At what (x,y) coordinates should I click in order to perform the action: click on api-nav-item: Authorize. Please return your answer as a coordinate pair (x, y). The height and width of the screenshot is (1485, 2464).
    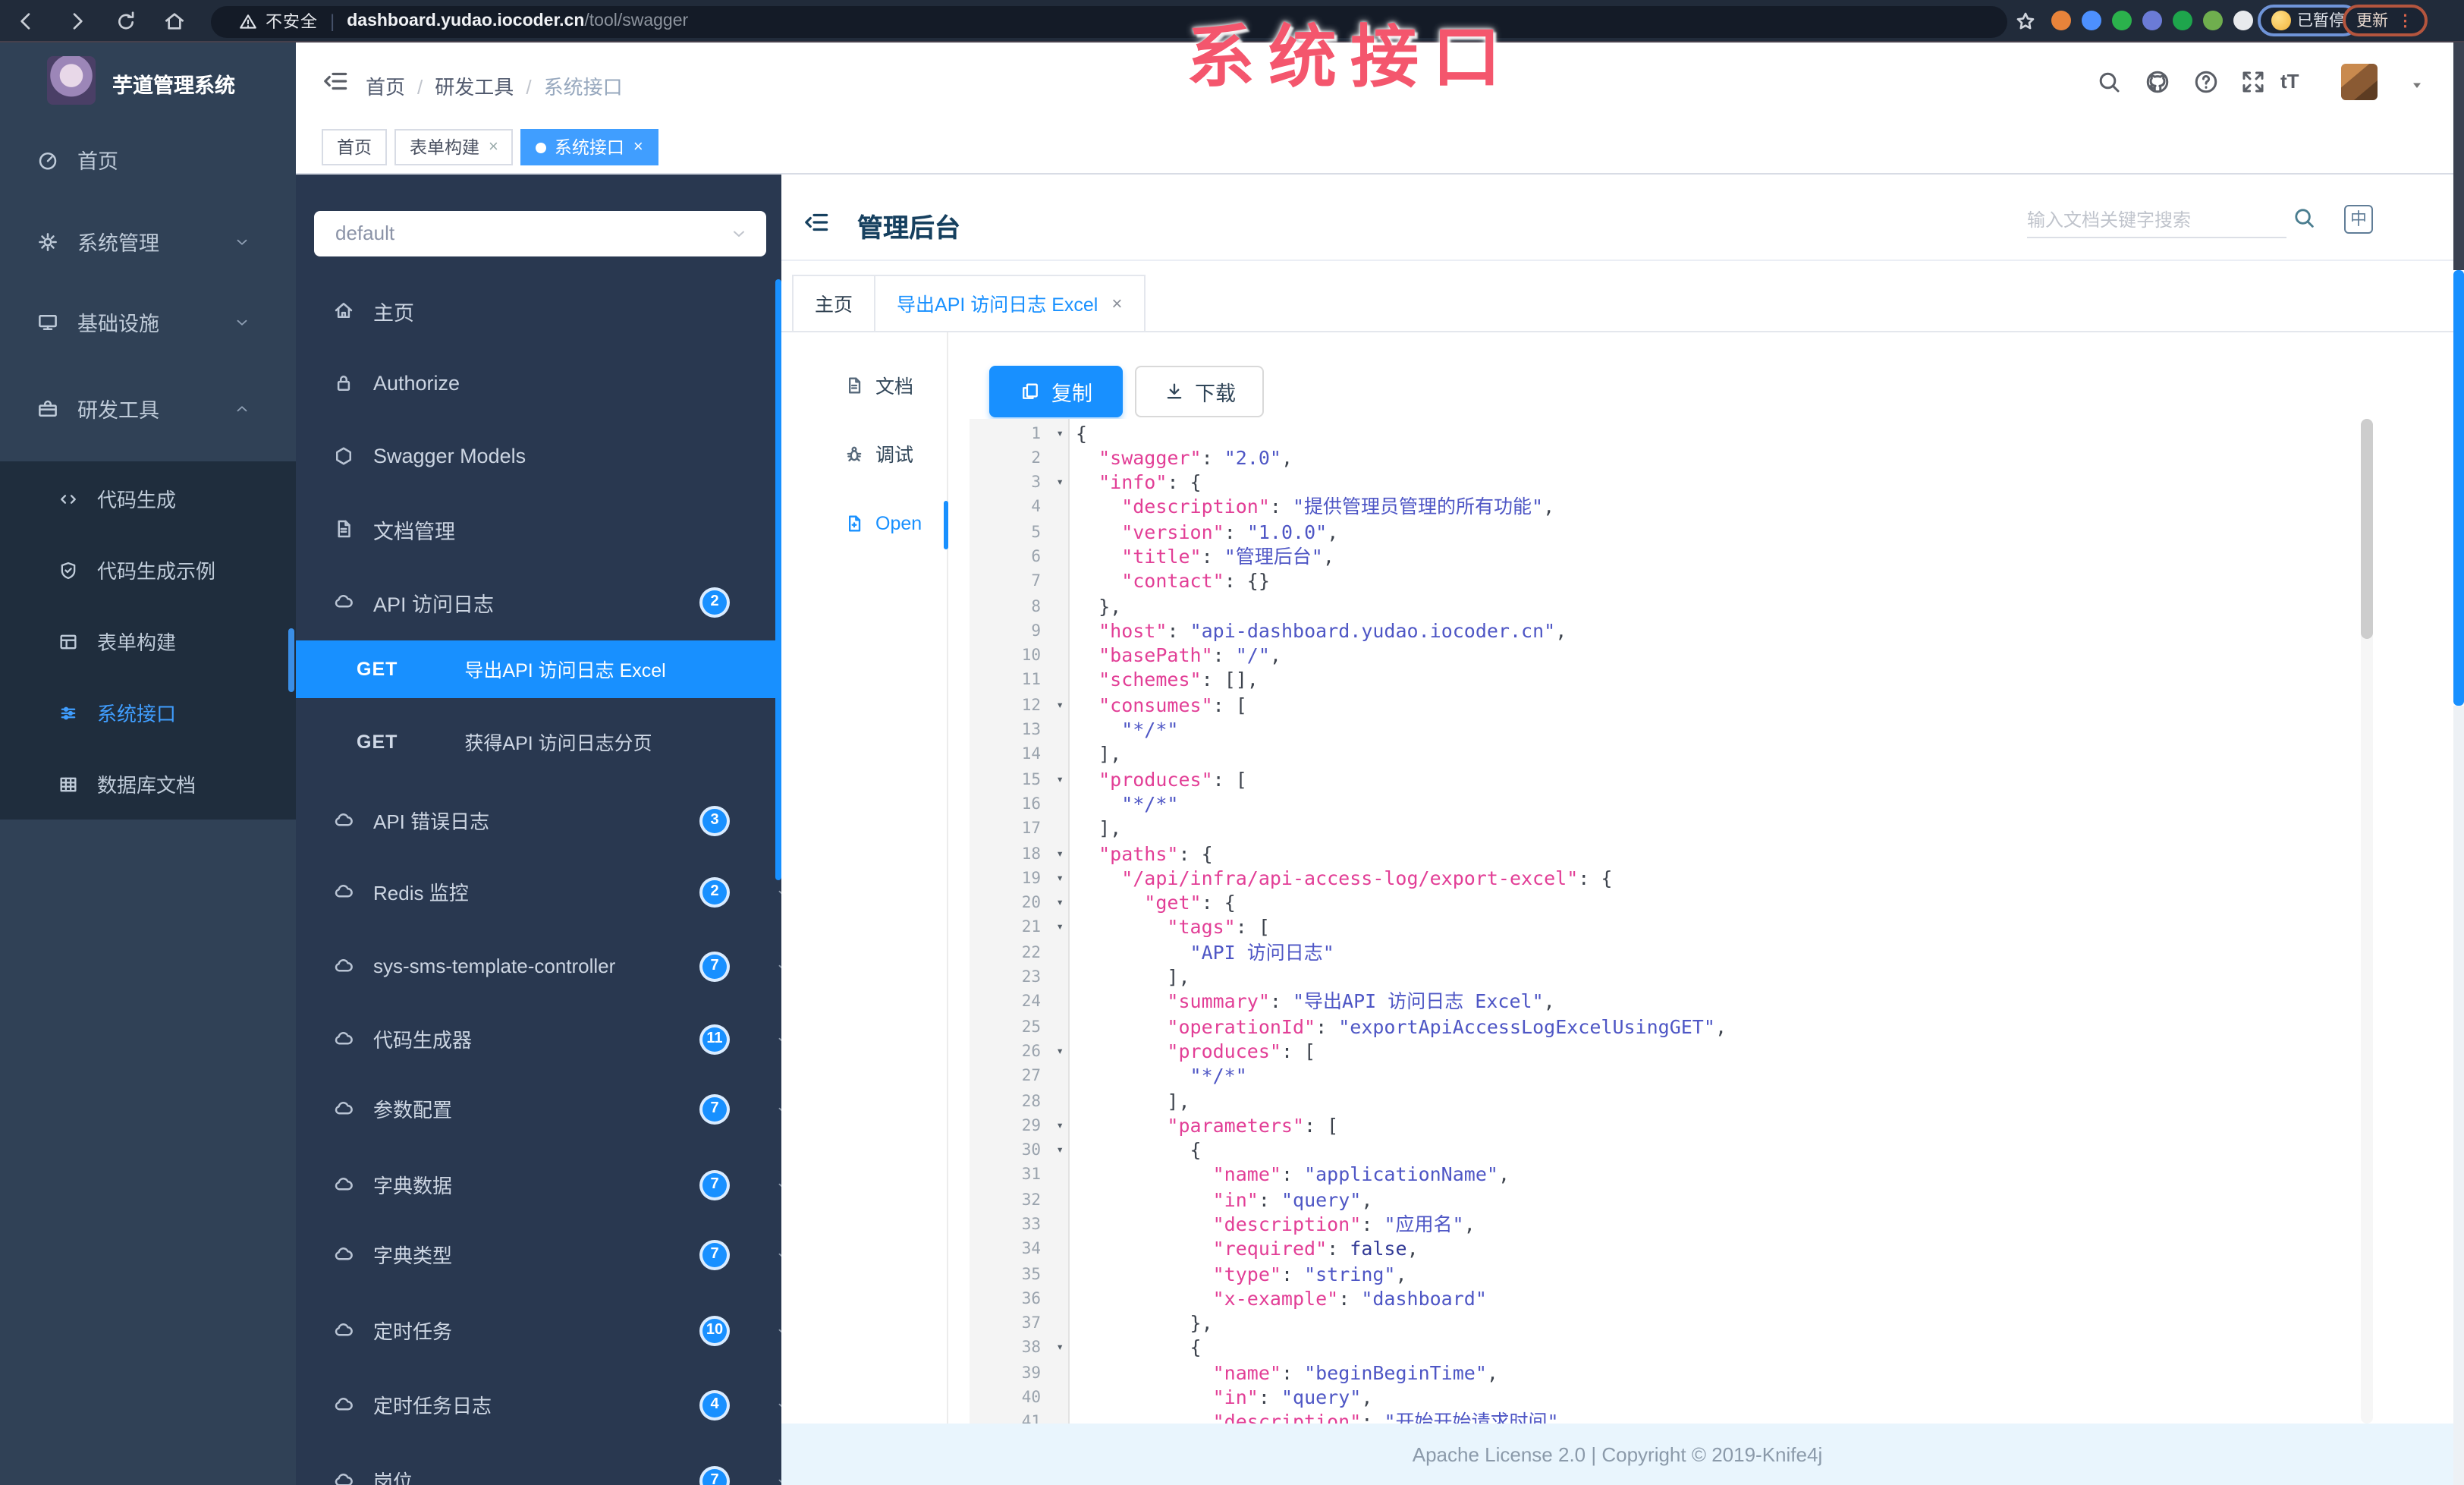
    Looking at the image, I should click on (538, 383).